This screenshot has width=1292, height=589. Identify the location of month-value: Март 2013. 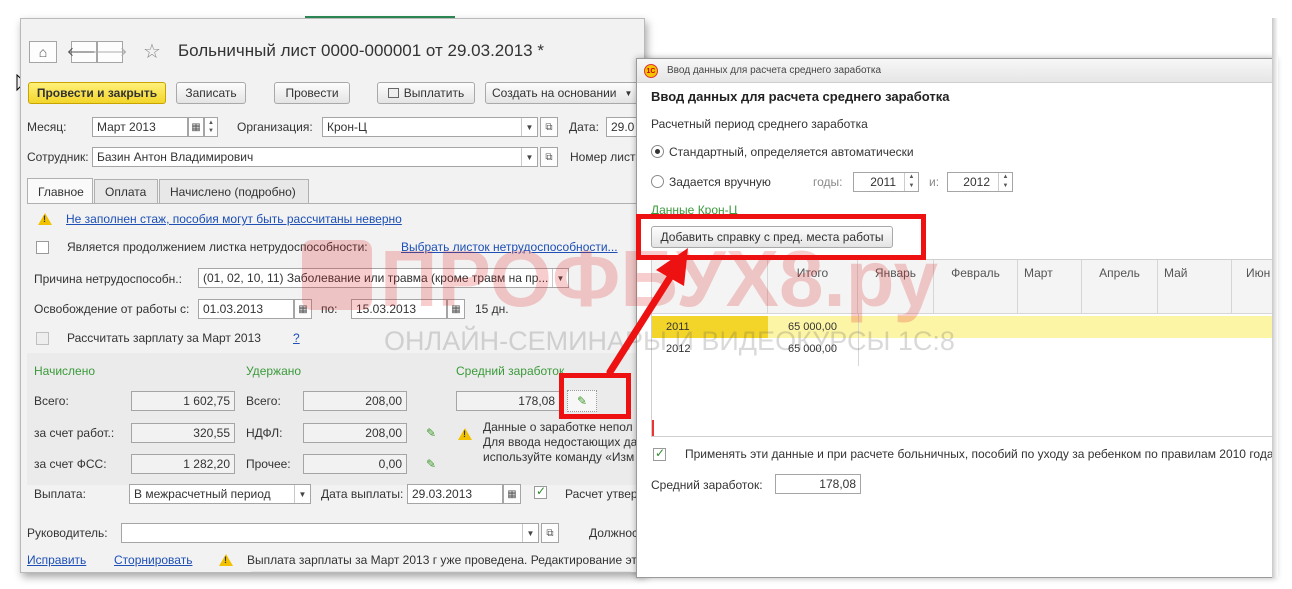
(126, 127).